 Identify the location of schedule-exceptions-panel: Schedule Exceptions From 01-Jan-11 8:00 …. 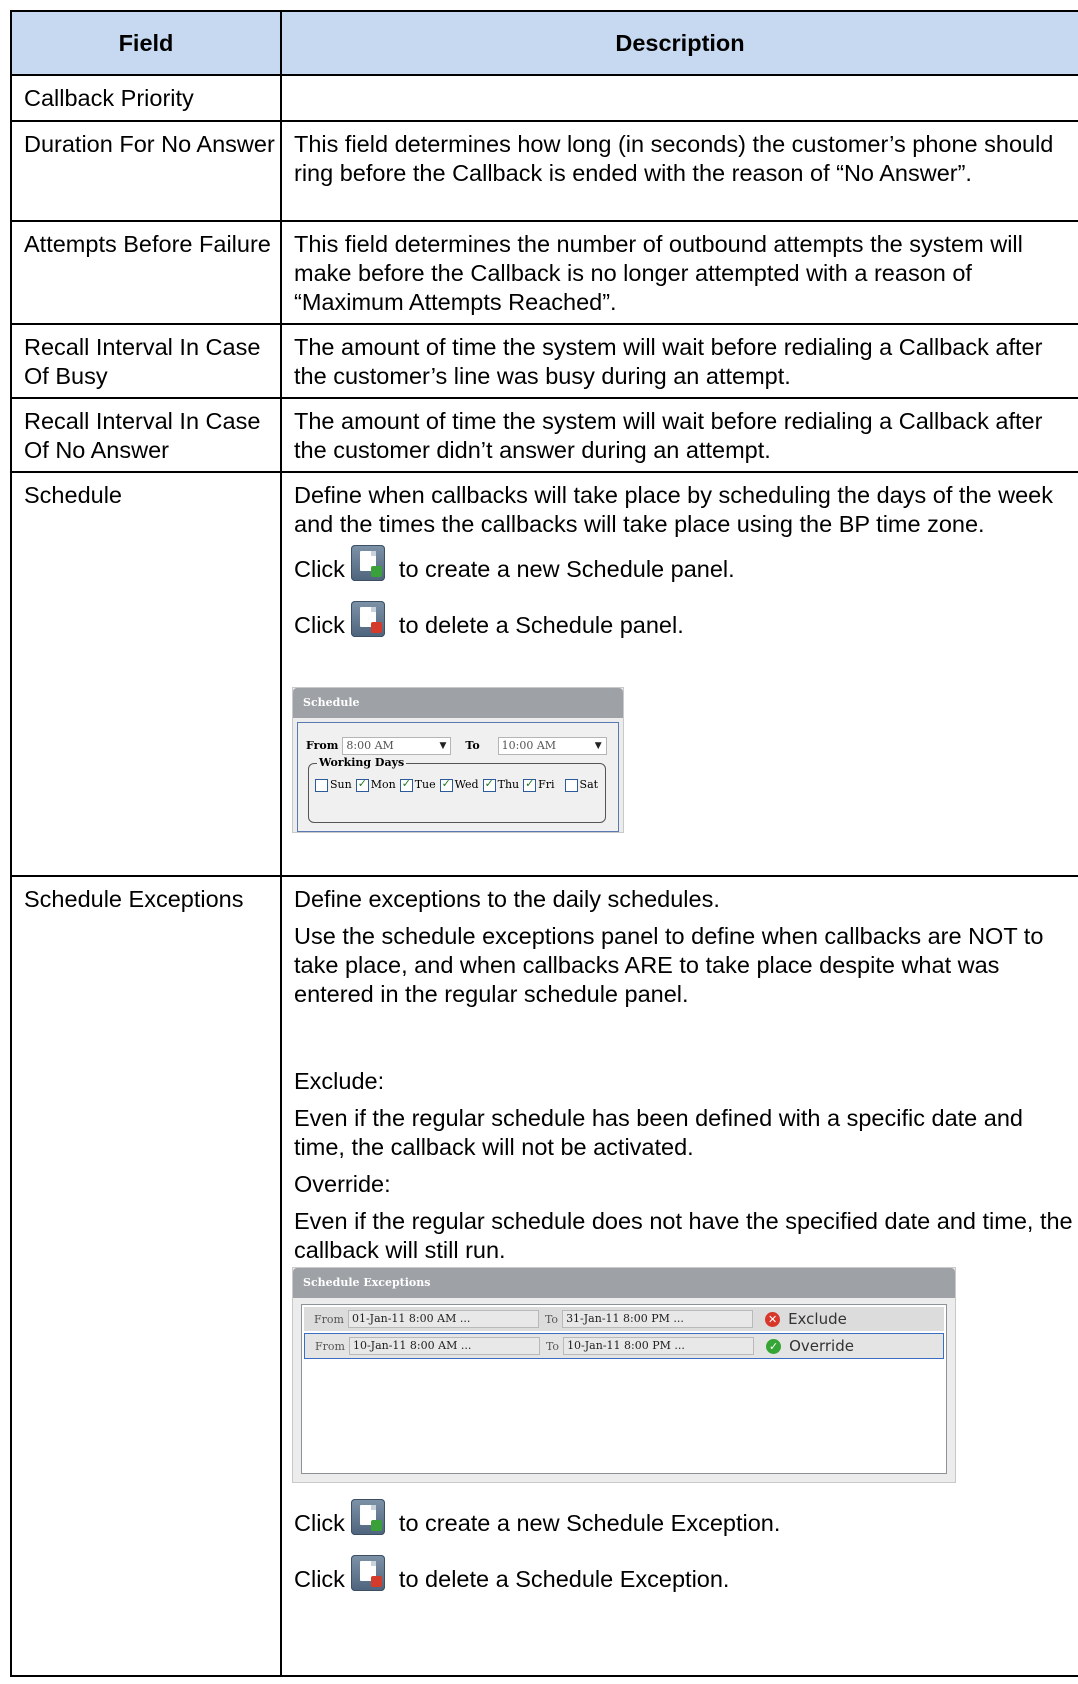
(624, 1375).